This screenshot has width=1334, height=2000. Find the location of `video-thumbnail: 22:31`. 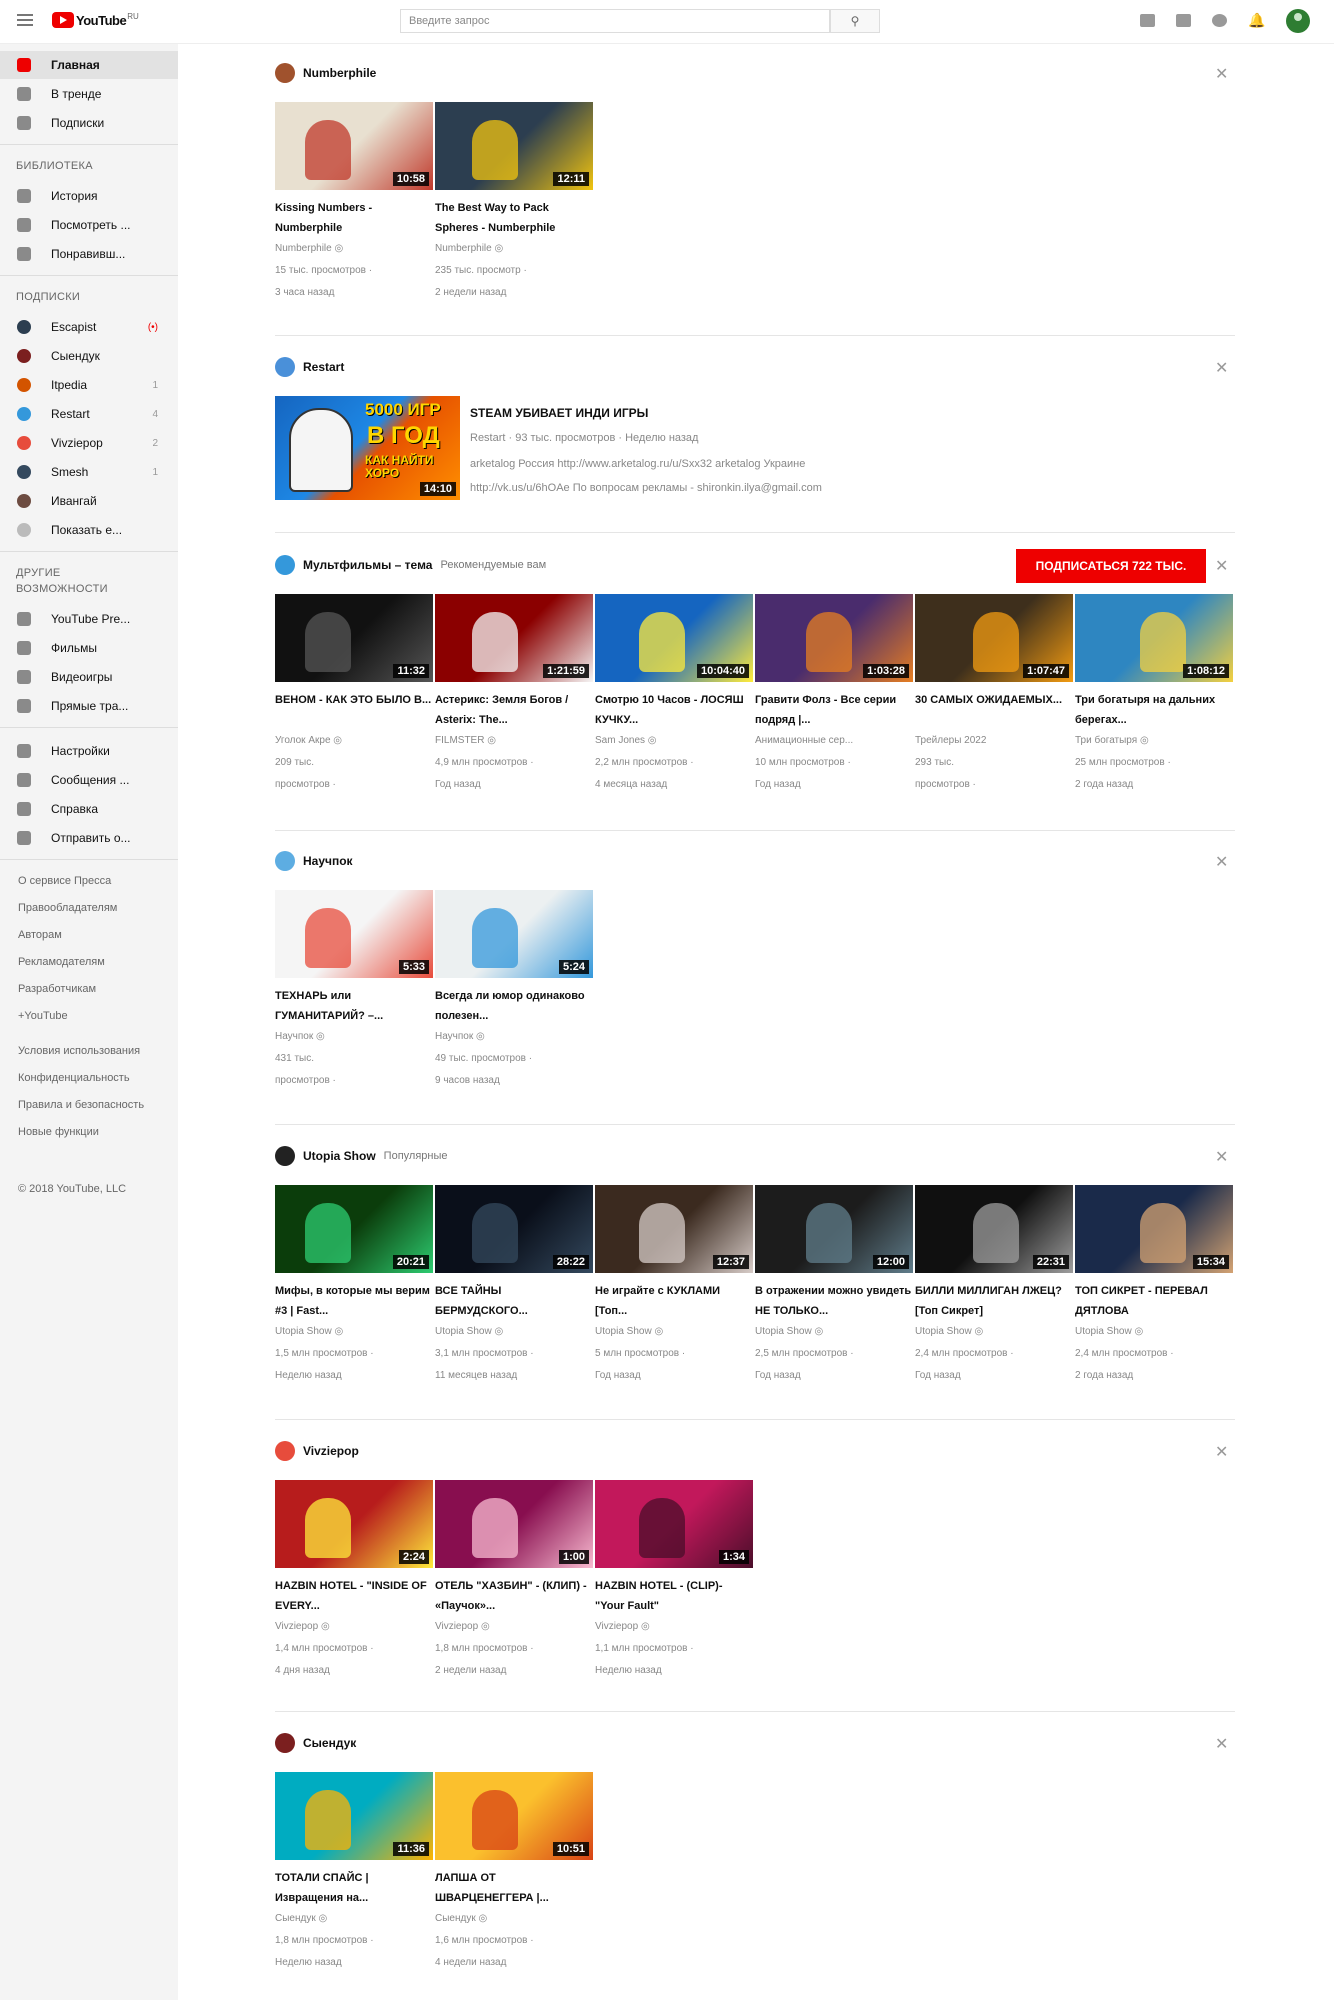

video-thumbnail: 22:31 is located at coordinates (994, 1229).